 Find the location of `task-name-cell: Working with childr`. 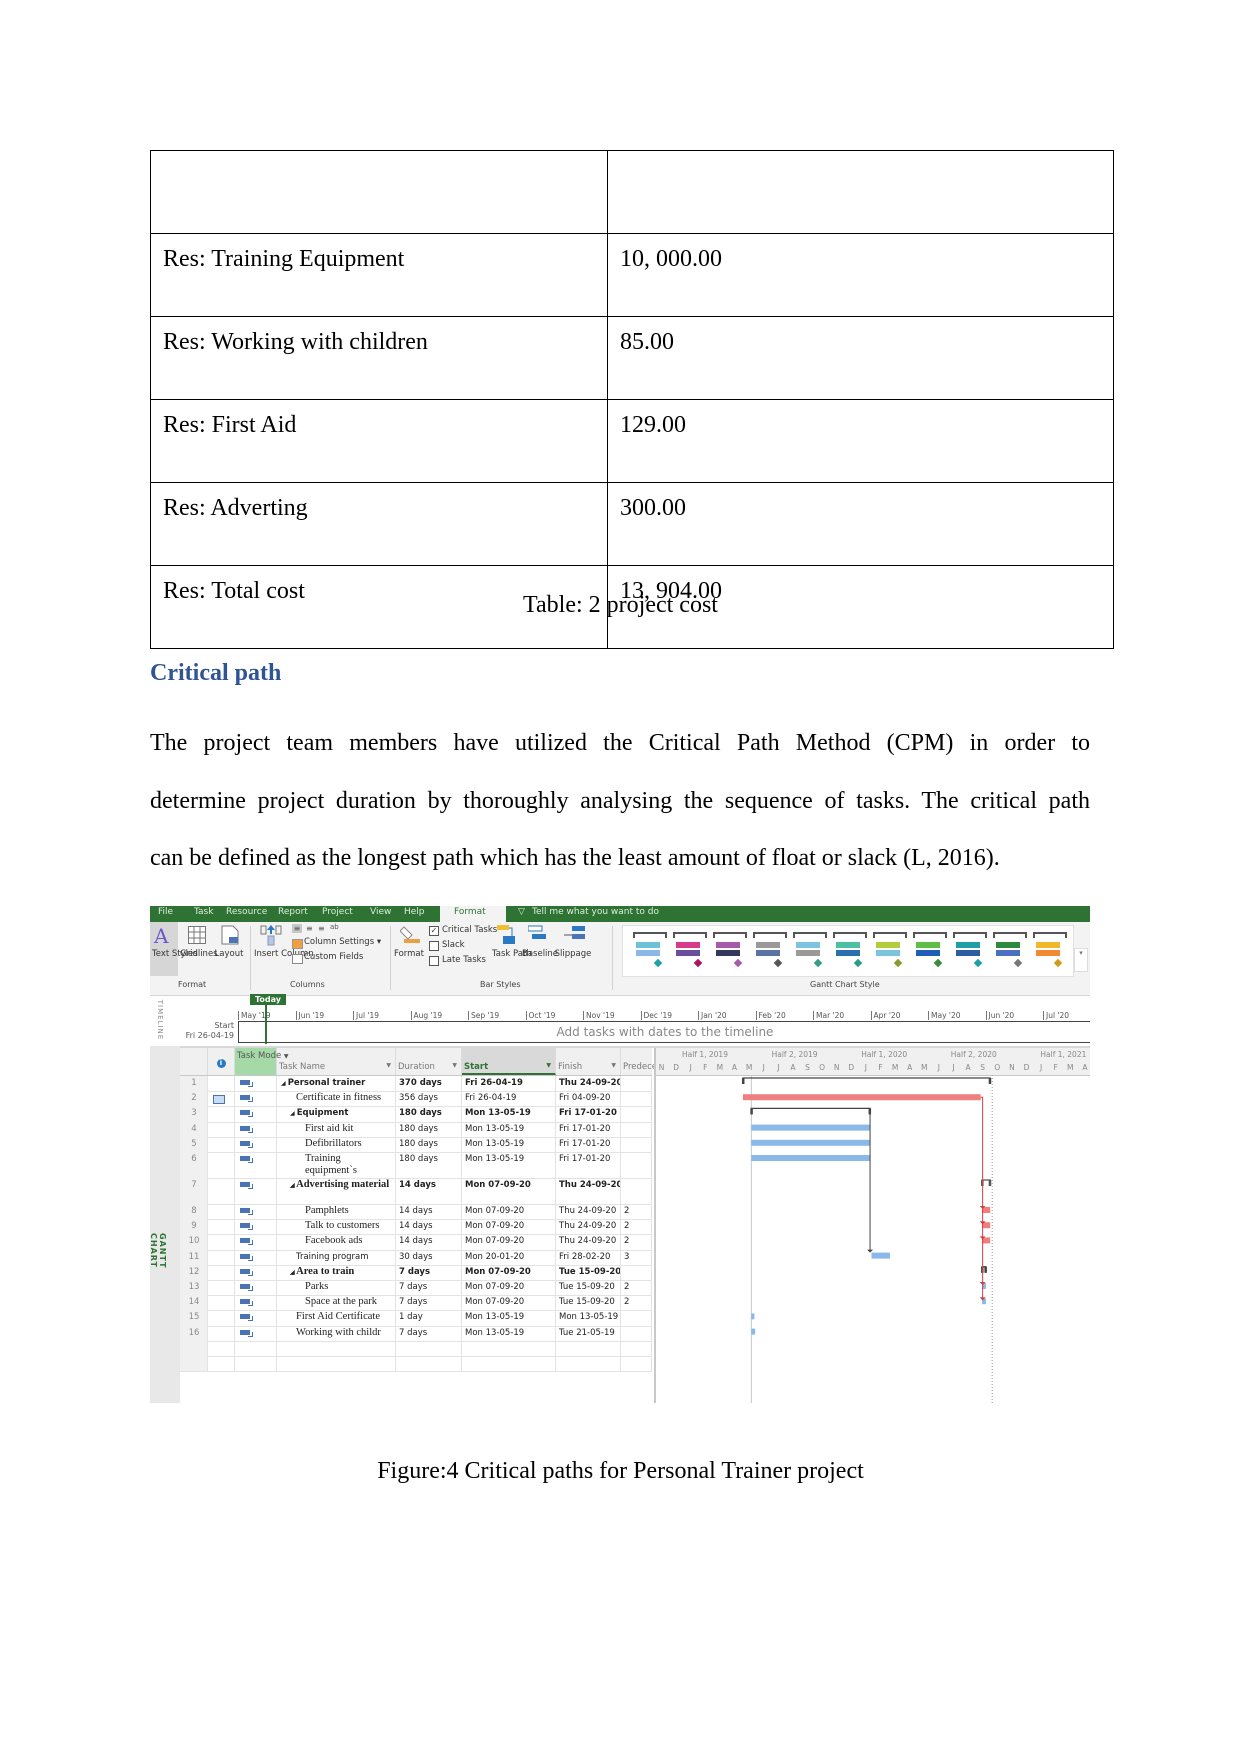

task-name-cell: Working with childr is located at coordinates (336, 1333).